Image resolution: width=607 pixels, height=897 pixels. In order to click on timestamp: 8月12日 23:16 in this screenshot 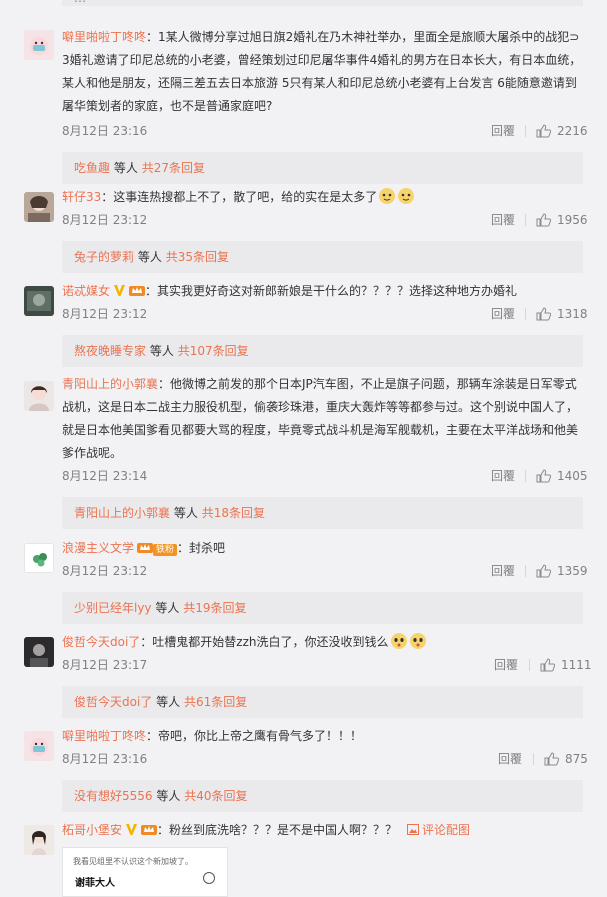, I will do `click(105, 131)`.